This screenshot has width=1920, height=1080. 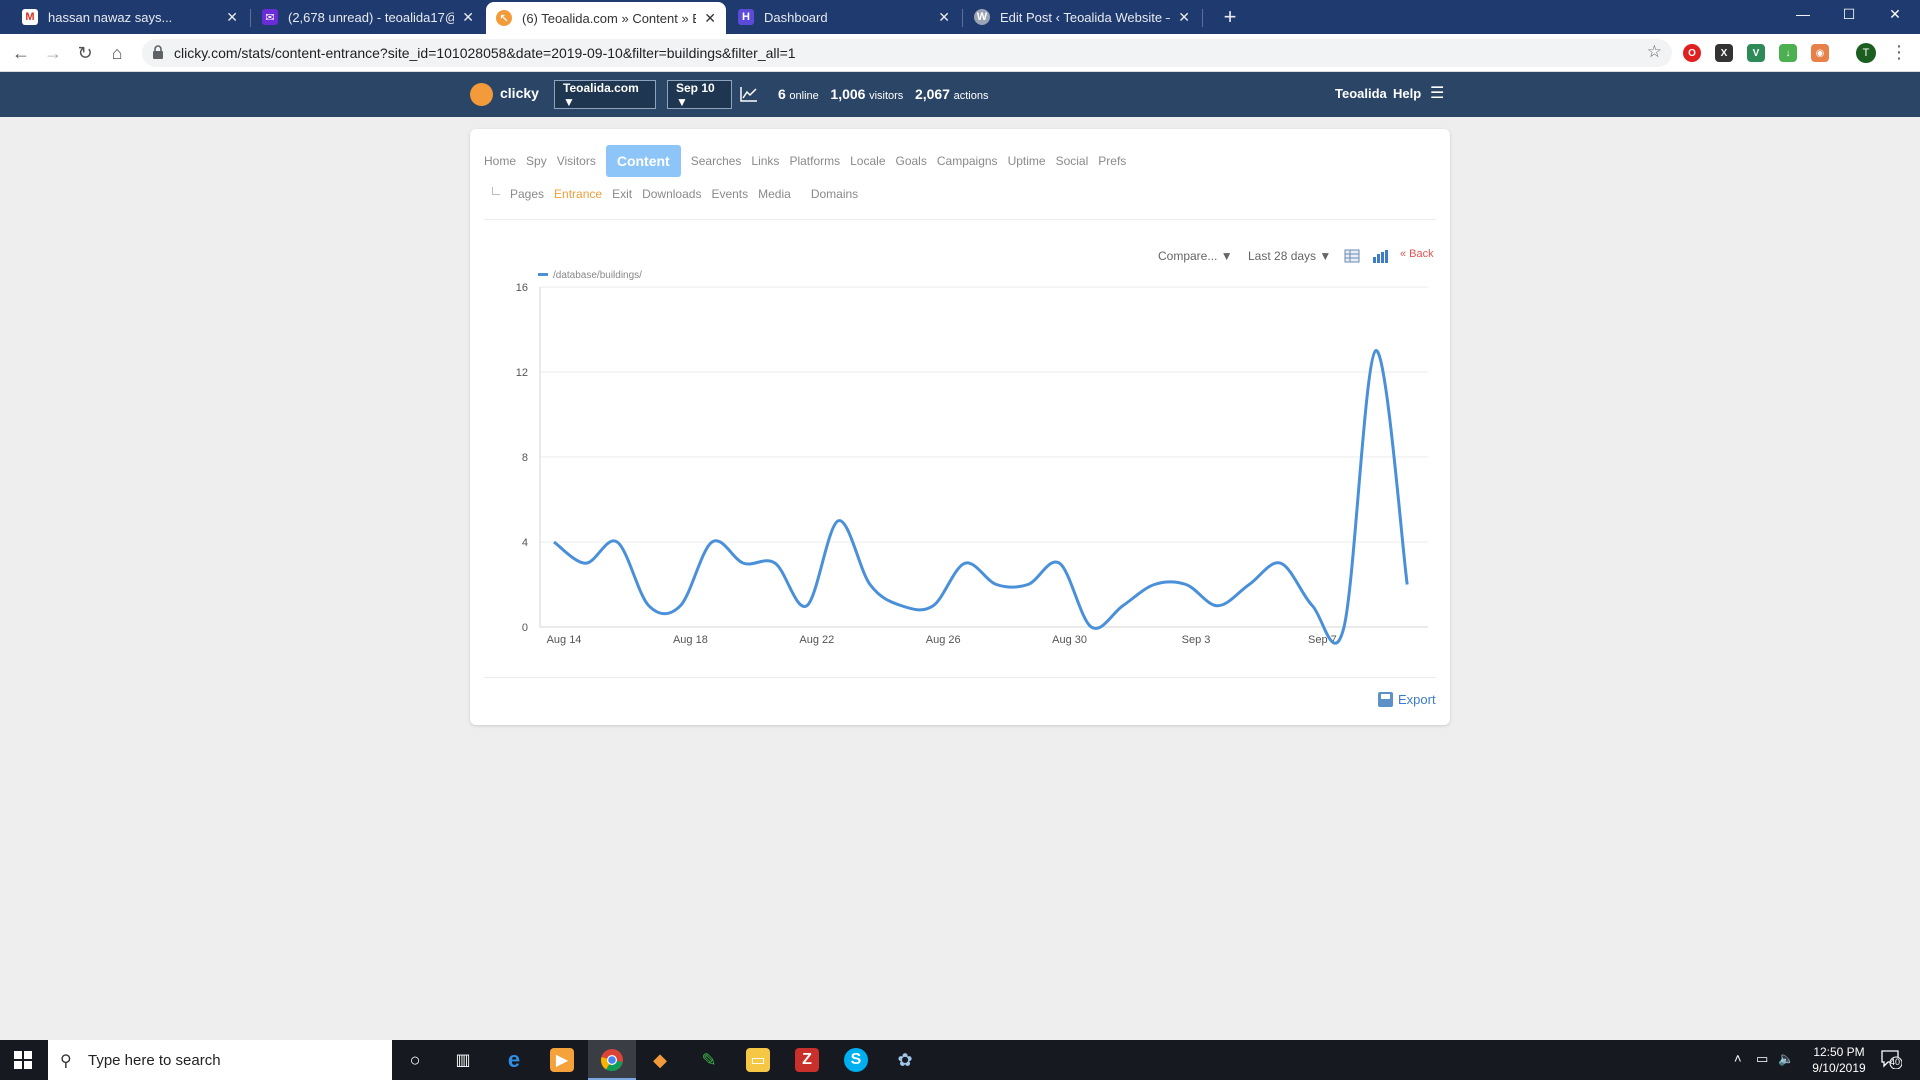 What do you see at coordinates (671, 194) in the screenshot?
I see `subnav-downloads: Downloads` at bounding box center [671, 194].